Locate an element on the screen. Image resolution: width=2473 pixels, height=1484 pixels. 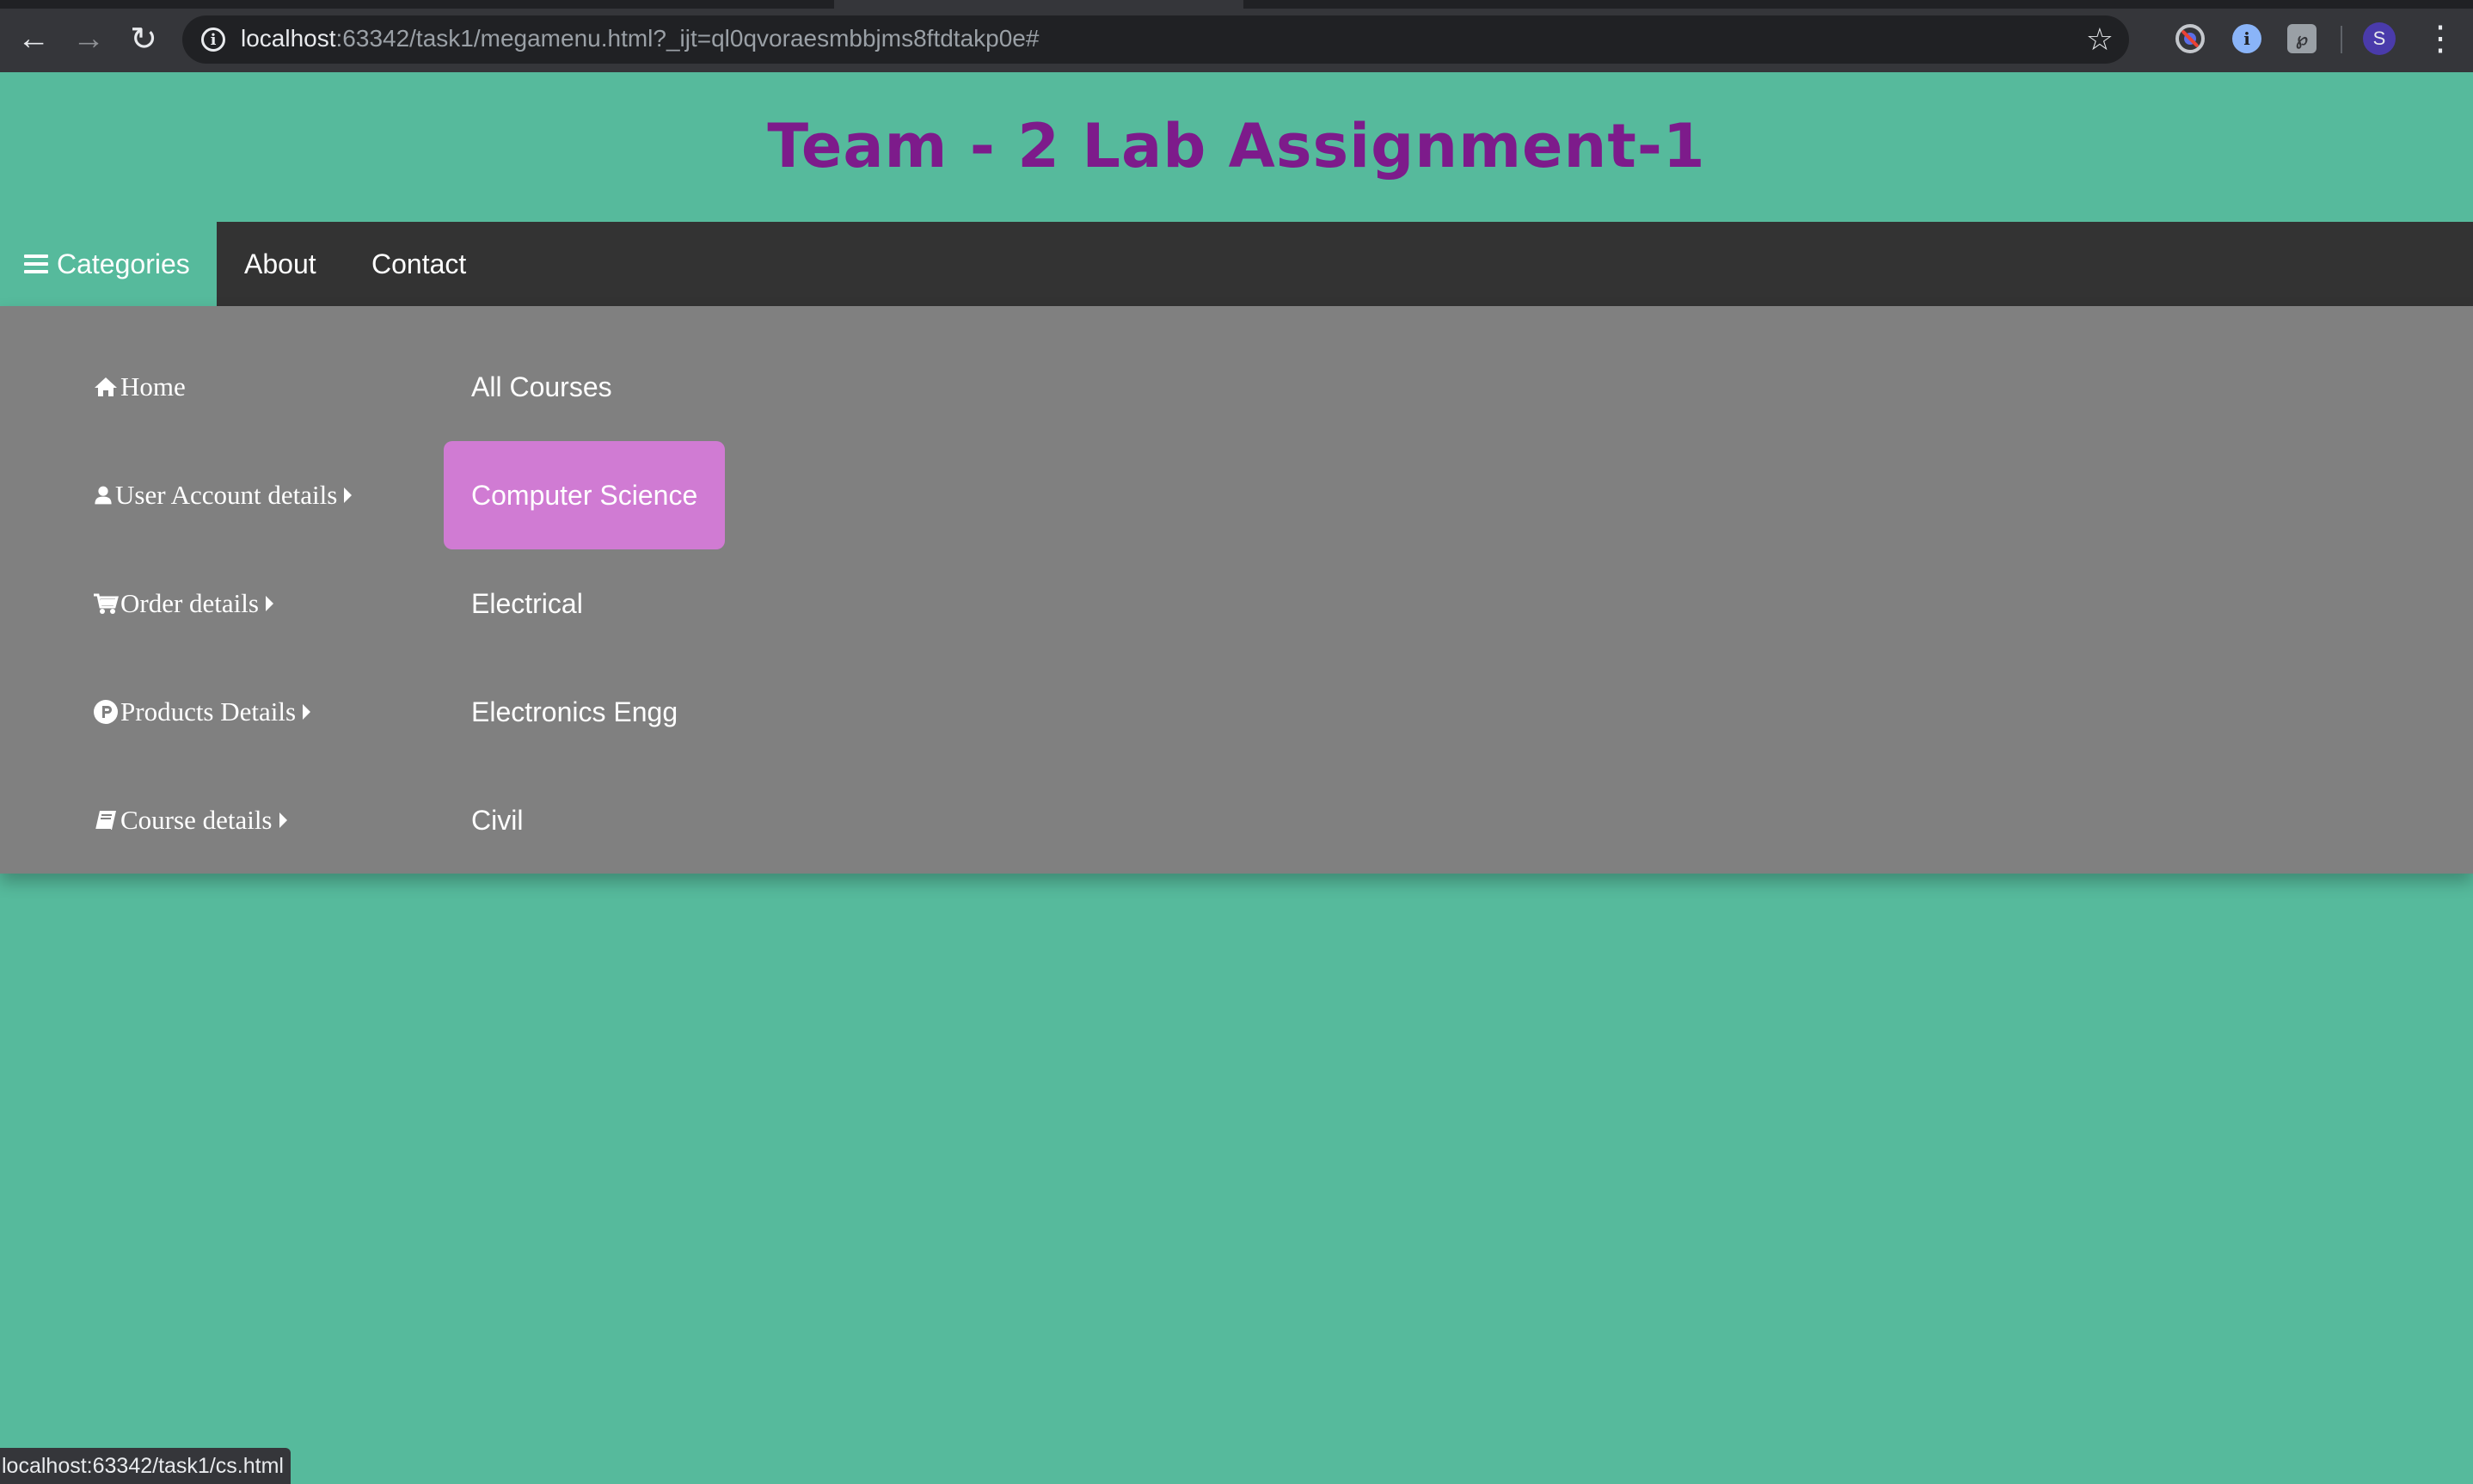
bookmark-star-icon: ☆ is located at coordinates (2100, 39).